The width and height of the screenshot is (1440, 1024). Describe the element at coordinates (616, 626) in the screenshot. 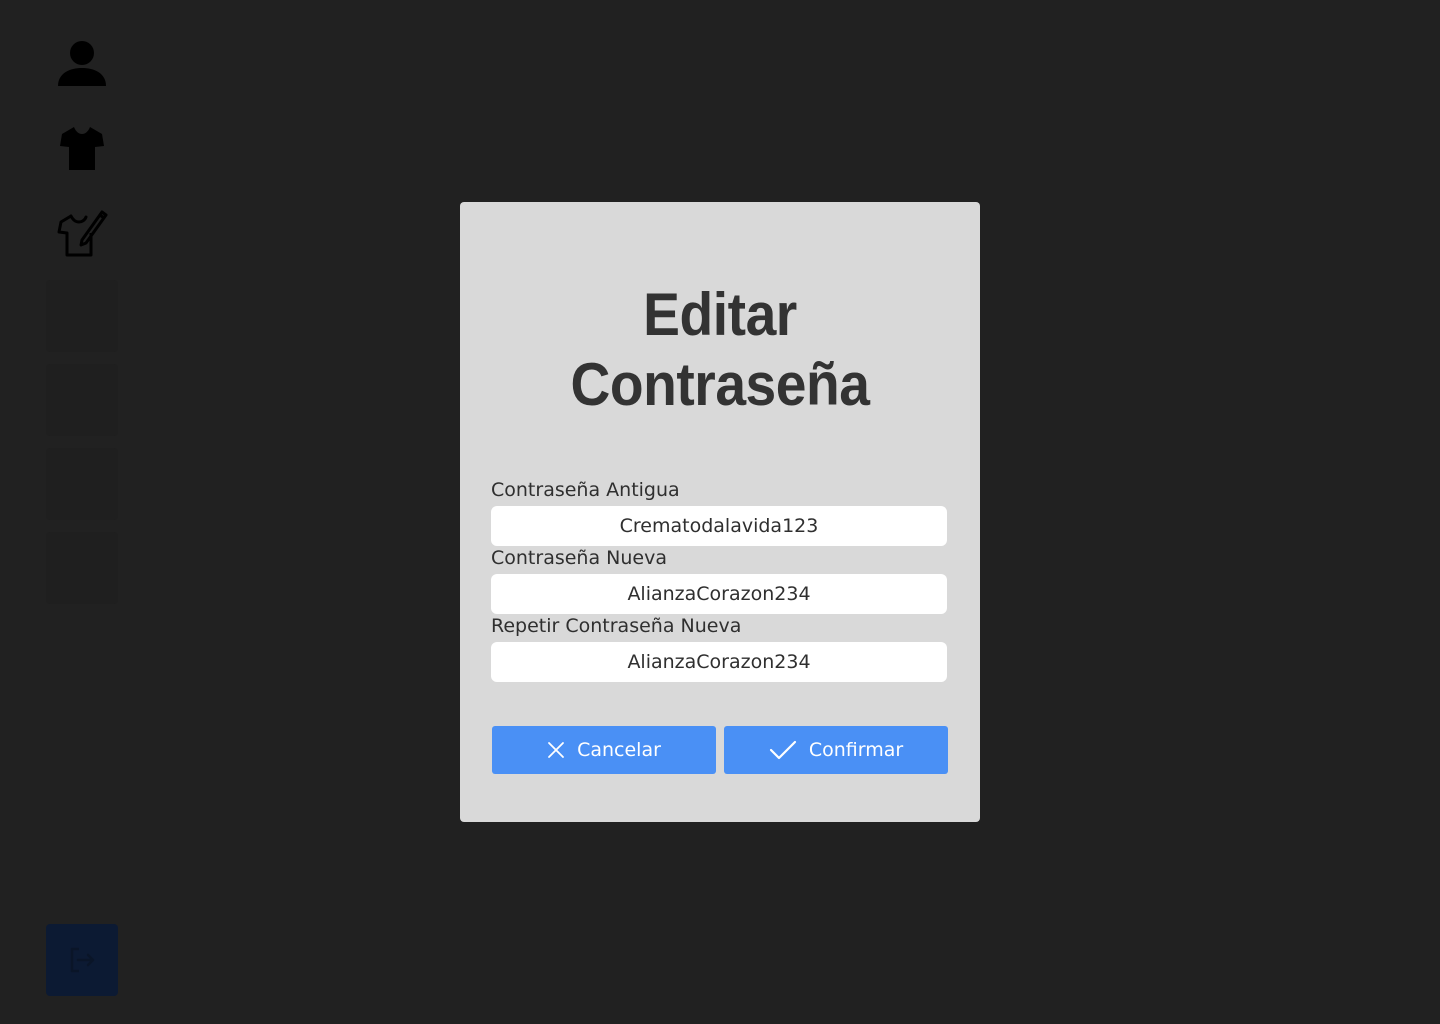

I see `repeat-password-label: Repetir Contraseña Nueva` at that location.